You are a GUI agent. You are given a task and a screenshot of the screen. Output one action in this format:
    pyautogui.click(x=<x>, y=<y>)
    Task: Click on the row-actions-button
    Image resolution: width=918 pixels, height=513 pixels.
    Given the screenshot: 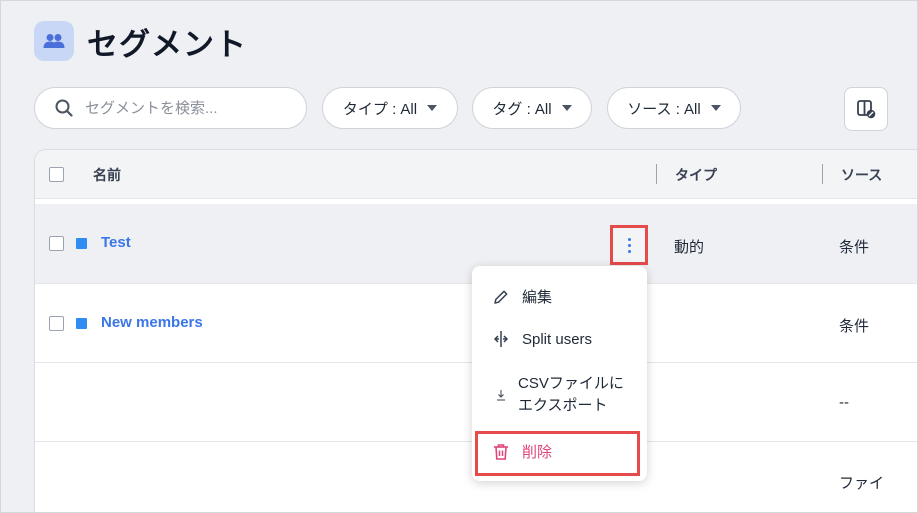 What is the action you would take?
    pyautogui.click(x=629, y=245)
    